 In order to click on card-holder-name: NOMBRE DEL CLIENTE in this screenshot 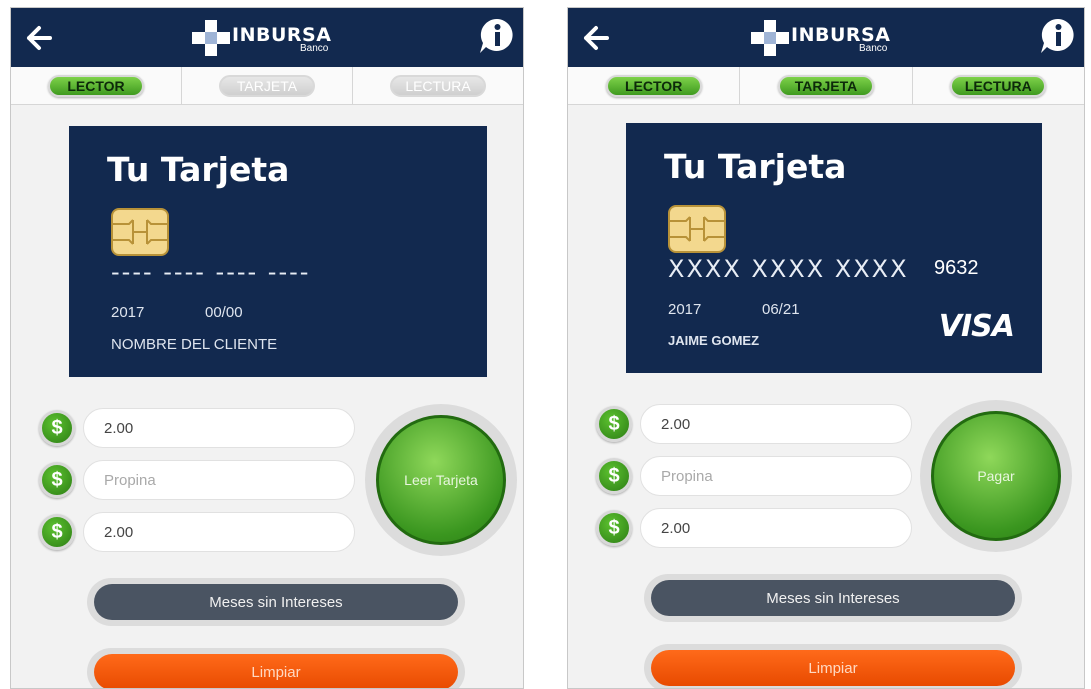, I will do `click(194, 344)`.